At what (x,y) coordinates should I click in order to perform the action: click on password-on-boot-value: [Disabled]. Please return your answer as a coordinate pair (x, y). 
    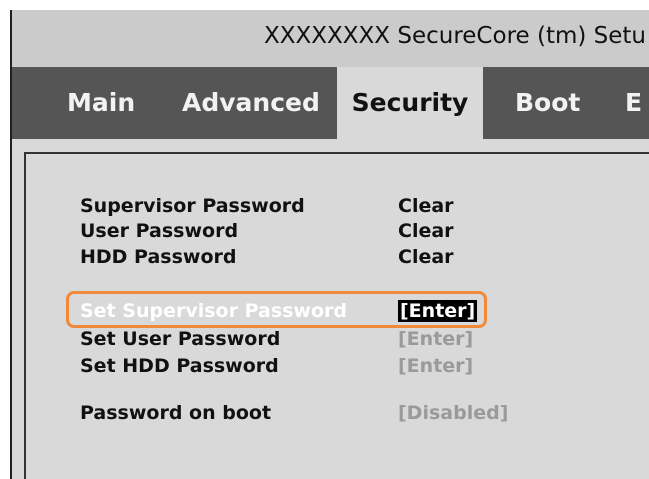
    Looking at the image, I should click on (453, 413).